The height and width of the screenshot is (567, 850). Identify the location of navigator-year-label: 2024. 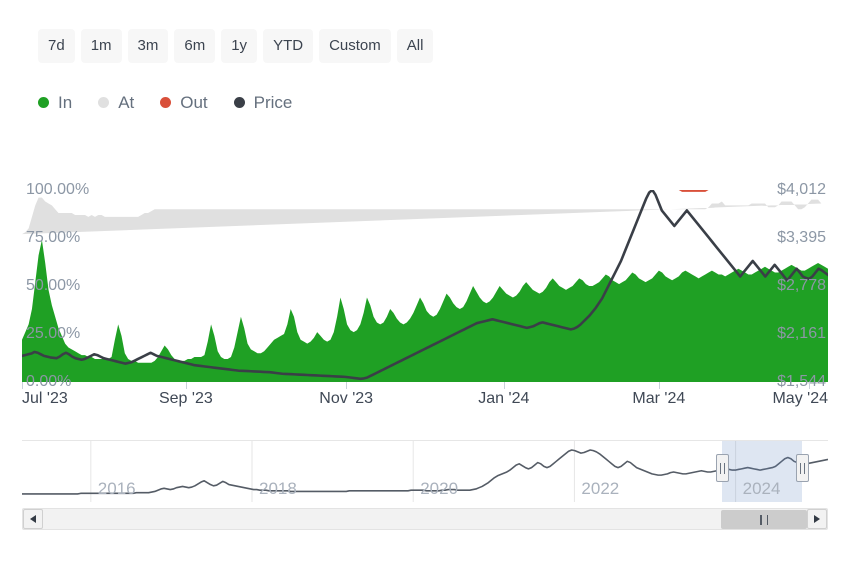
(761, 488).